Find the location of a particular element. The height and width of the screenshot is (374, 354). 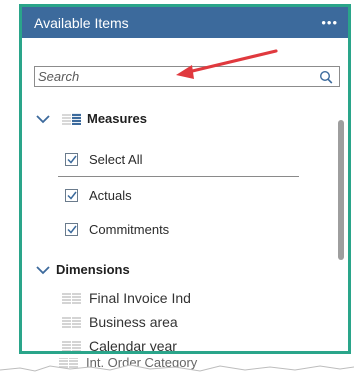

list-item: Calendar year is located at coordinates (119, 346).